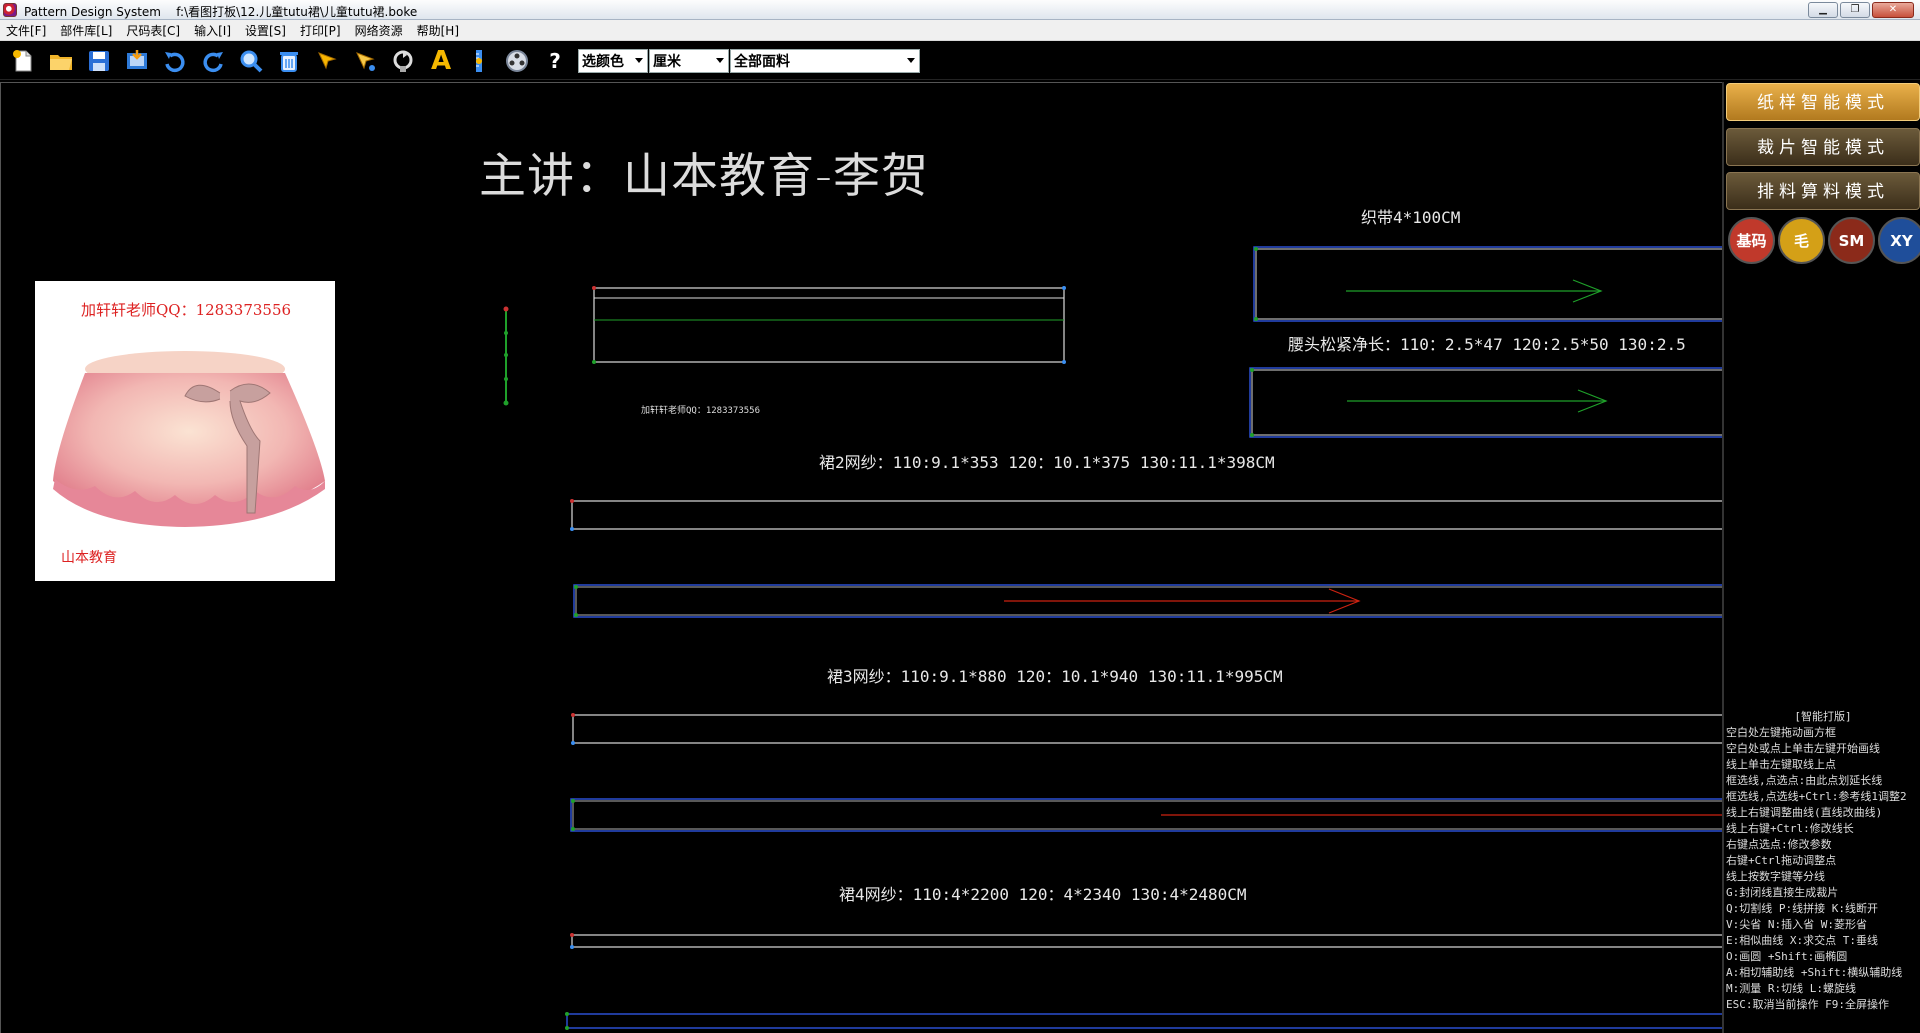  I want to click on waist-piece, so click(829, 325).